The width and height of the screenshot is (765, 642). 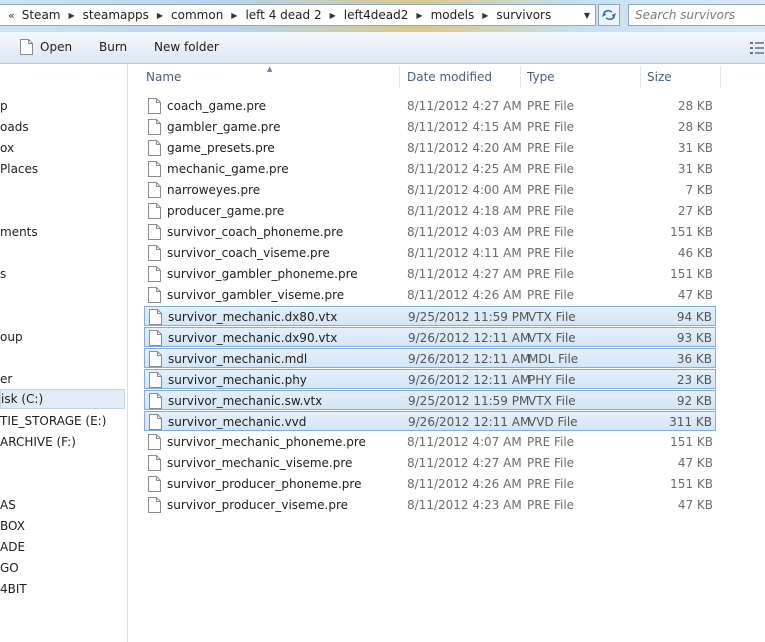 What do you see at coordinates (19, 169) in the screenshot?
I see `nav-item: Places` at bounding box center [19, 169].